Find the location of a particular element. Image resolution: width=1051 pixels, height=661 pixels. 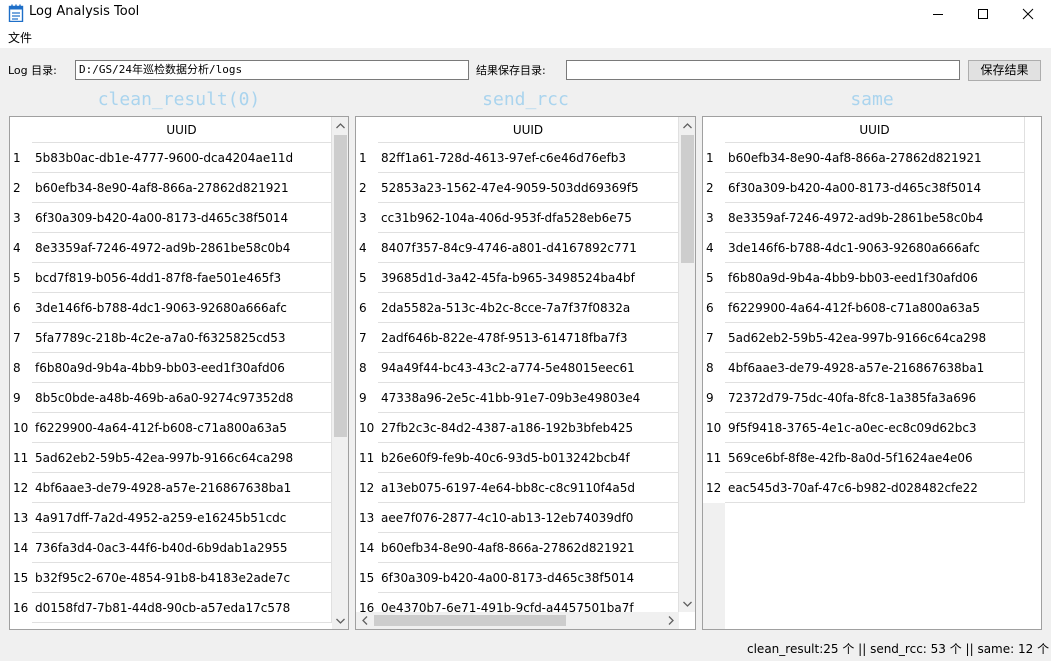

table-row: 14 b60efb34-8e90-4af8-866a-27862d821921 is located at coordinates (517, 548).